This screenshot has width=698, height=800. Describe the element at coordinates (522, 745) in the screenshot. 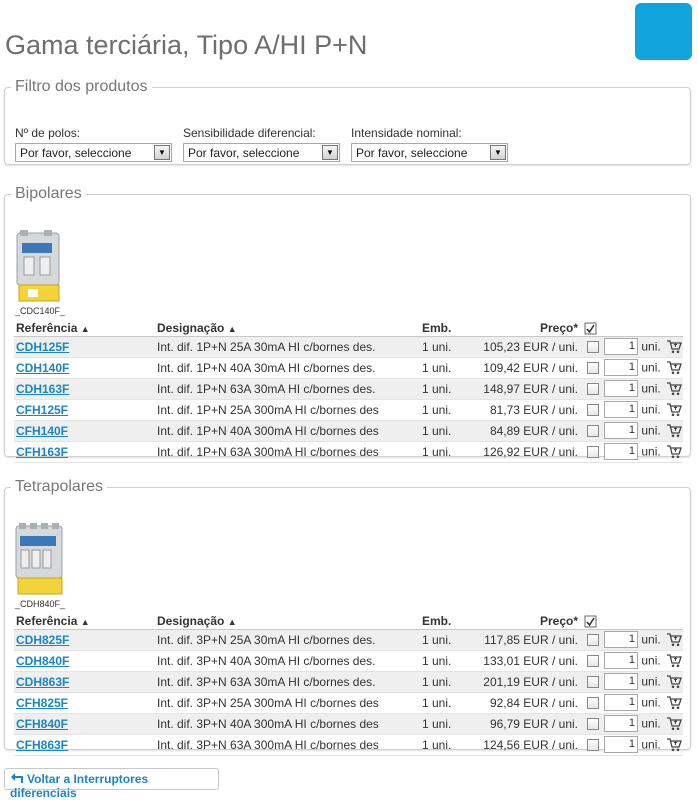

I see `product-price: 124,56 EUR / uni.` at that location.